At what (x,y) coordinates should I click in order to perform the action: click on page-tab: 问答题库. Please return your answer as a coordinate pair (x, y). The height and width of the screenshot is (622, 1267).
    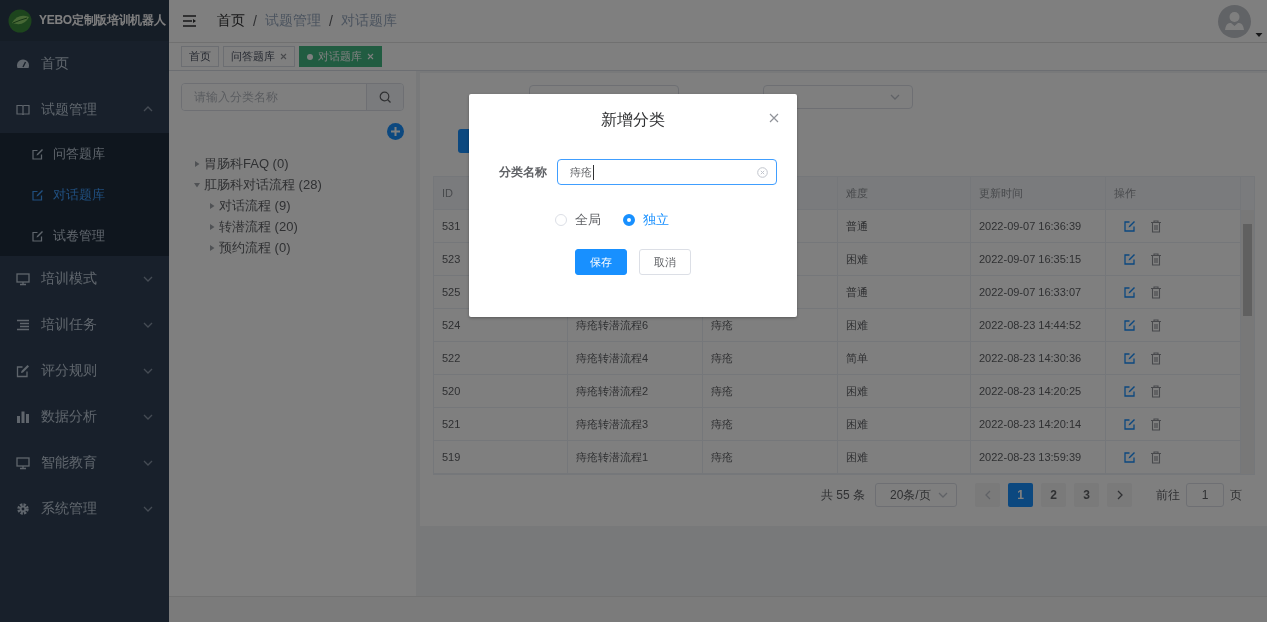
    Looking at the image, I should click on (259, 56).